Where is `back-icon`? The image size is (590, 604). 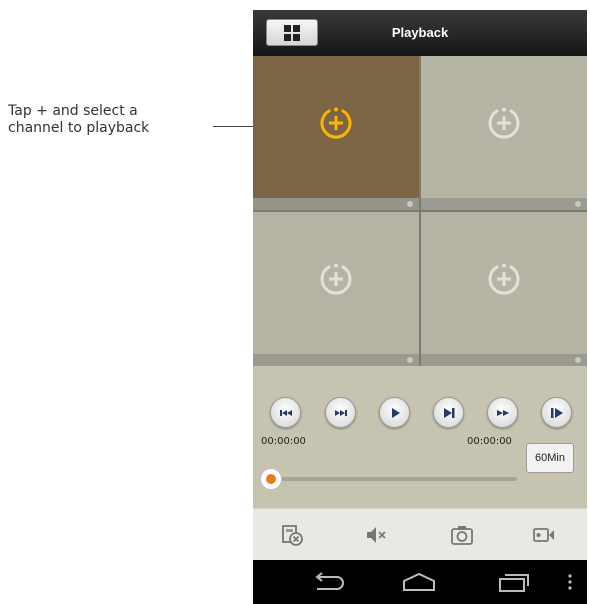
back-icon is located at coordinates (328, 582).